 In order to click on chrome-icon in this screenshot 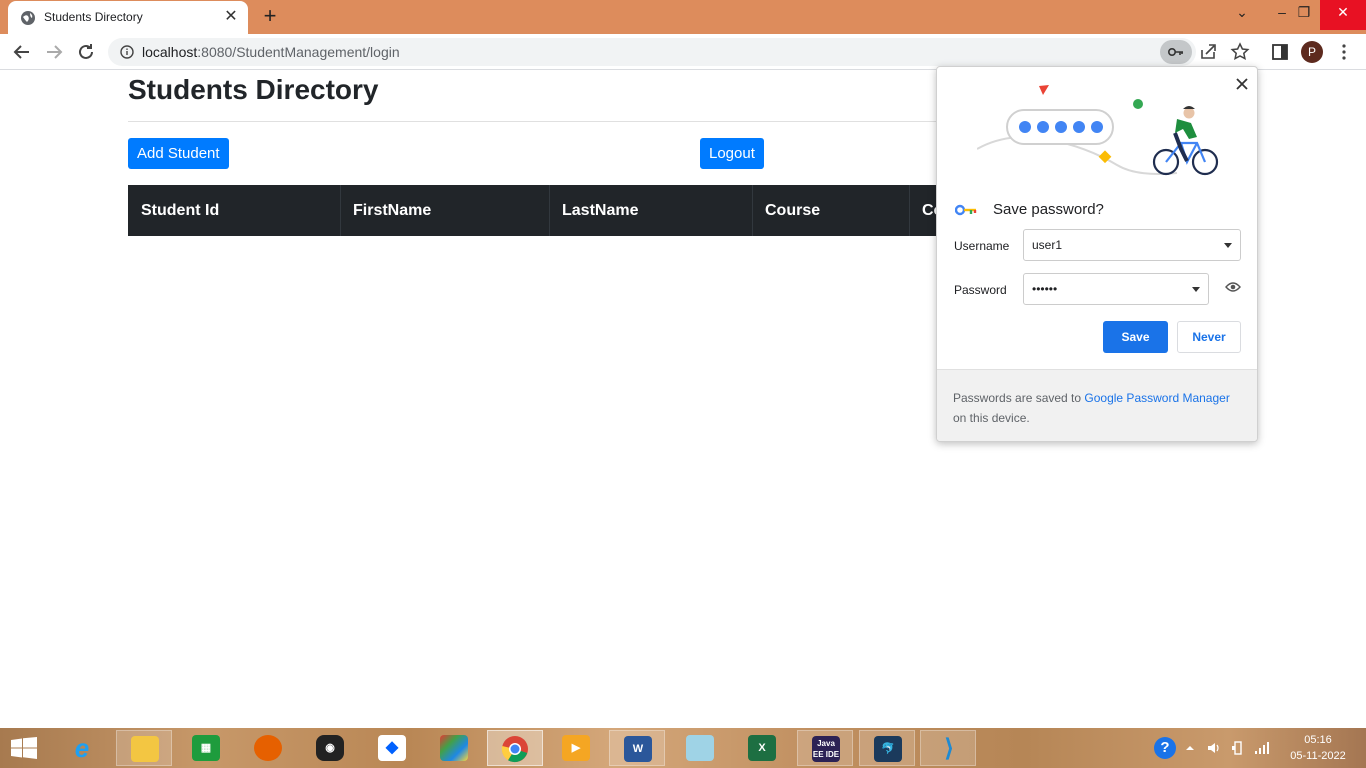, I will do `click(514, 749)`.